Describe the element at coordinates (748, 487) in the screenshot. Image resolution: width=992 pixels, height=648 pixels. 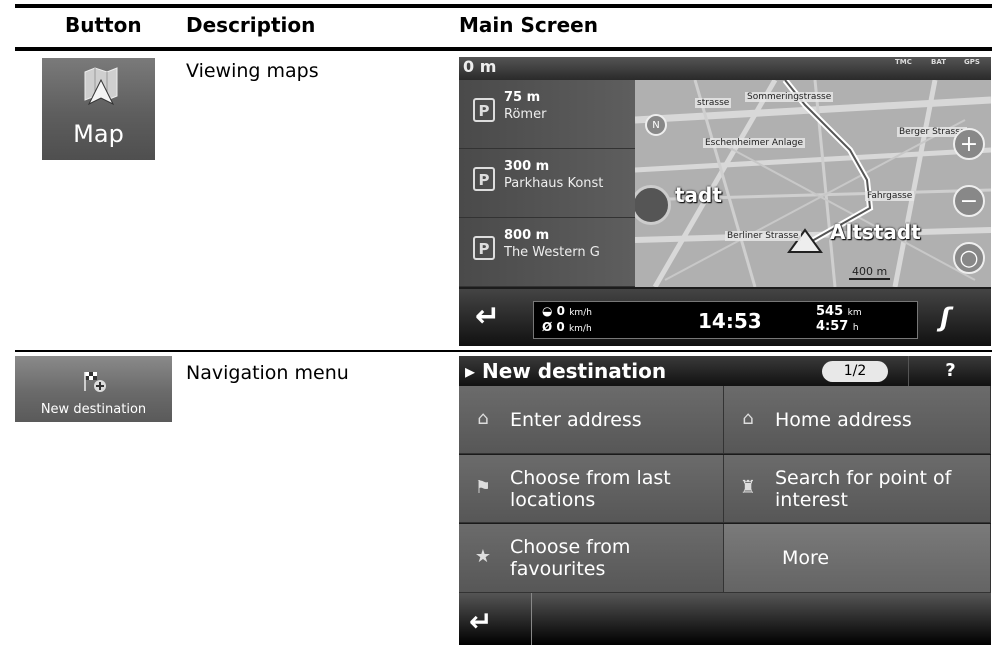
I see `castle-icon: ♜` at that location.